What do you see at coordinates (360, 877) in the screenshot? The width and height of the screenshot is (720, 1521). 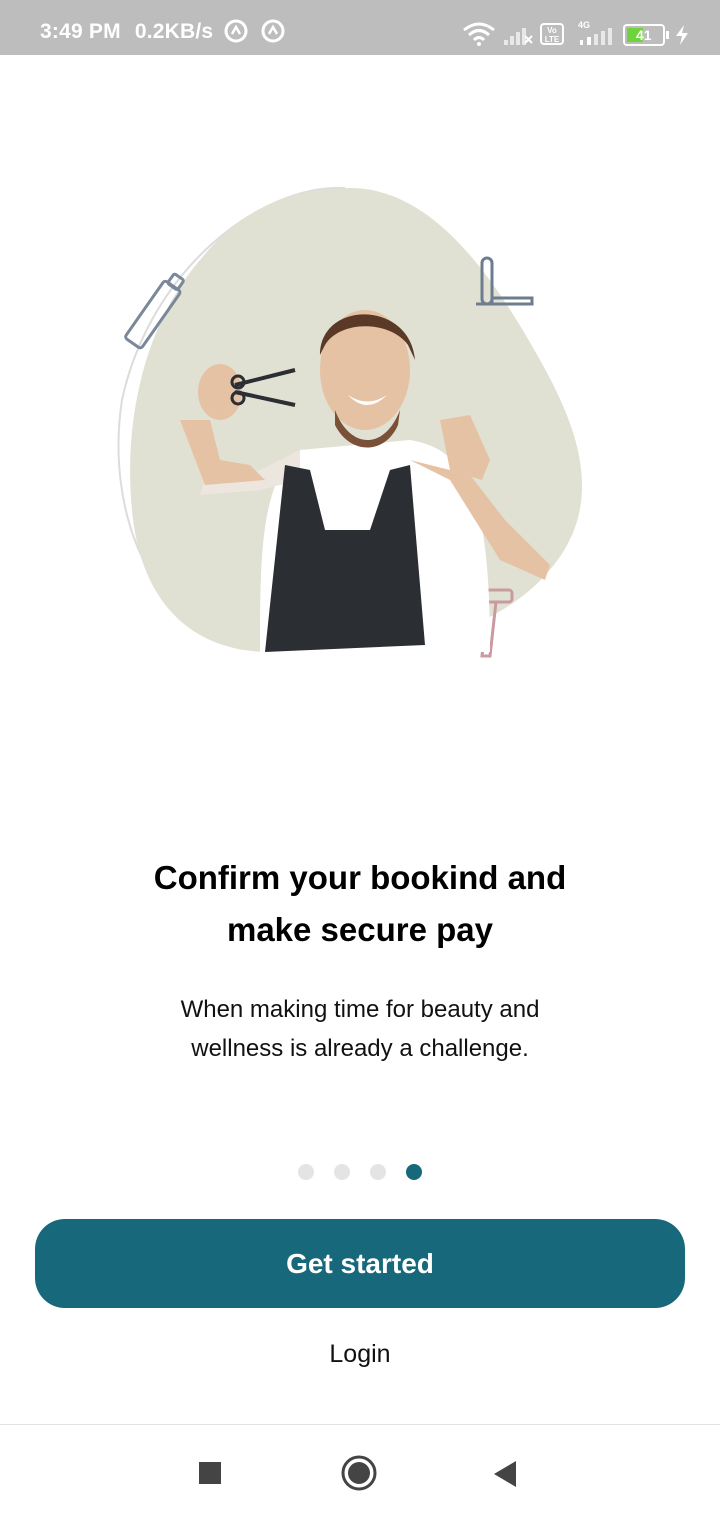 I see `headline-line-1: Confirm your bookind and` at bounding box center [360, 877].